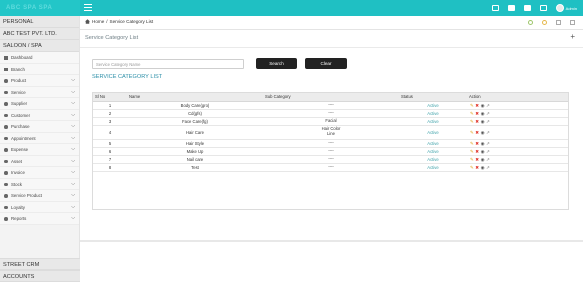  I want to click on settings-icon, so click(544, 22).